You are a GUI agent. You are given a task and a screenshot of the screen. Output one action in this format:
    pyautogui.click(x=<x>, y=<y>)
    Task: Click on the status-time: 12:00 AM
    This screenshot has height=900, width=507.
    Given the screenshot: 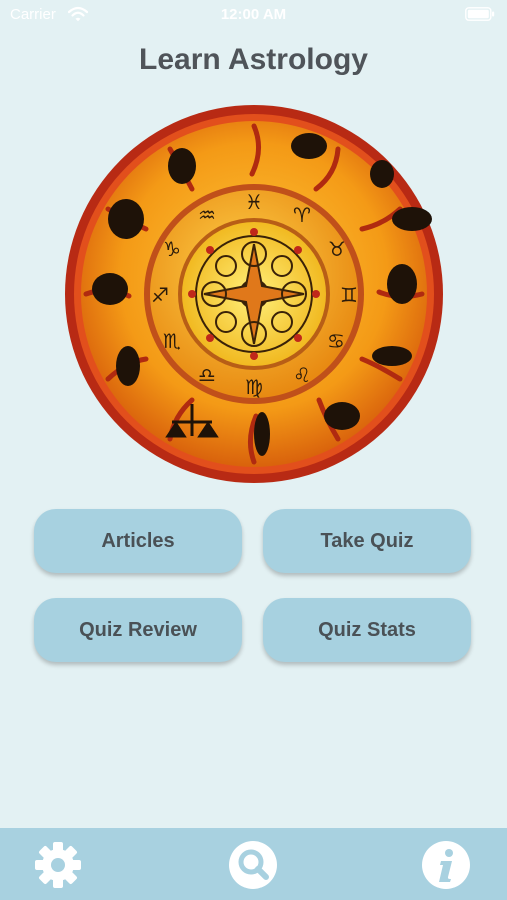 What is the action you would take?
    pyautogui.click(x=253, y=14)
    